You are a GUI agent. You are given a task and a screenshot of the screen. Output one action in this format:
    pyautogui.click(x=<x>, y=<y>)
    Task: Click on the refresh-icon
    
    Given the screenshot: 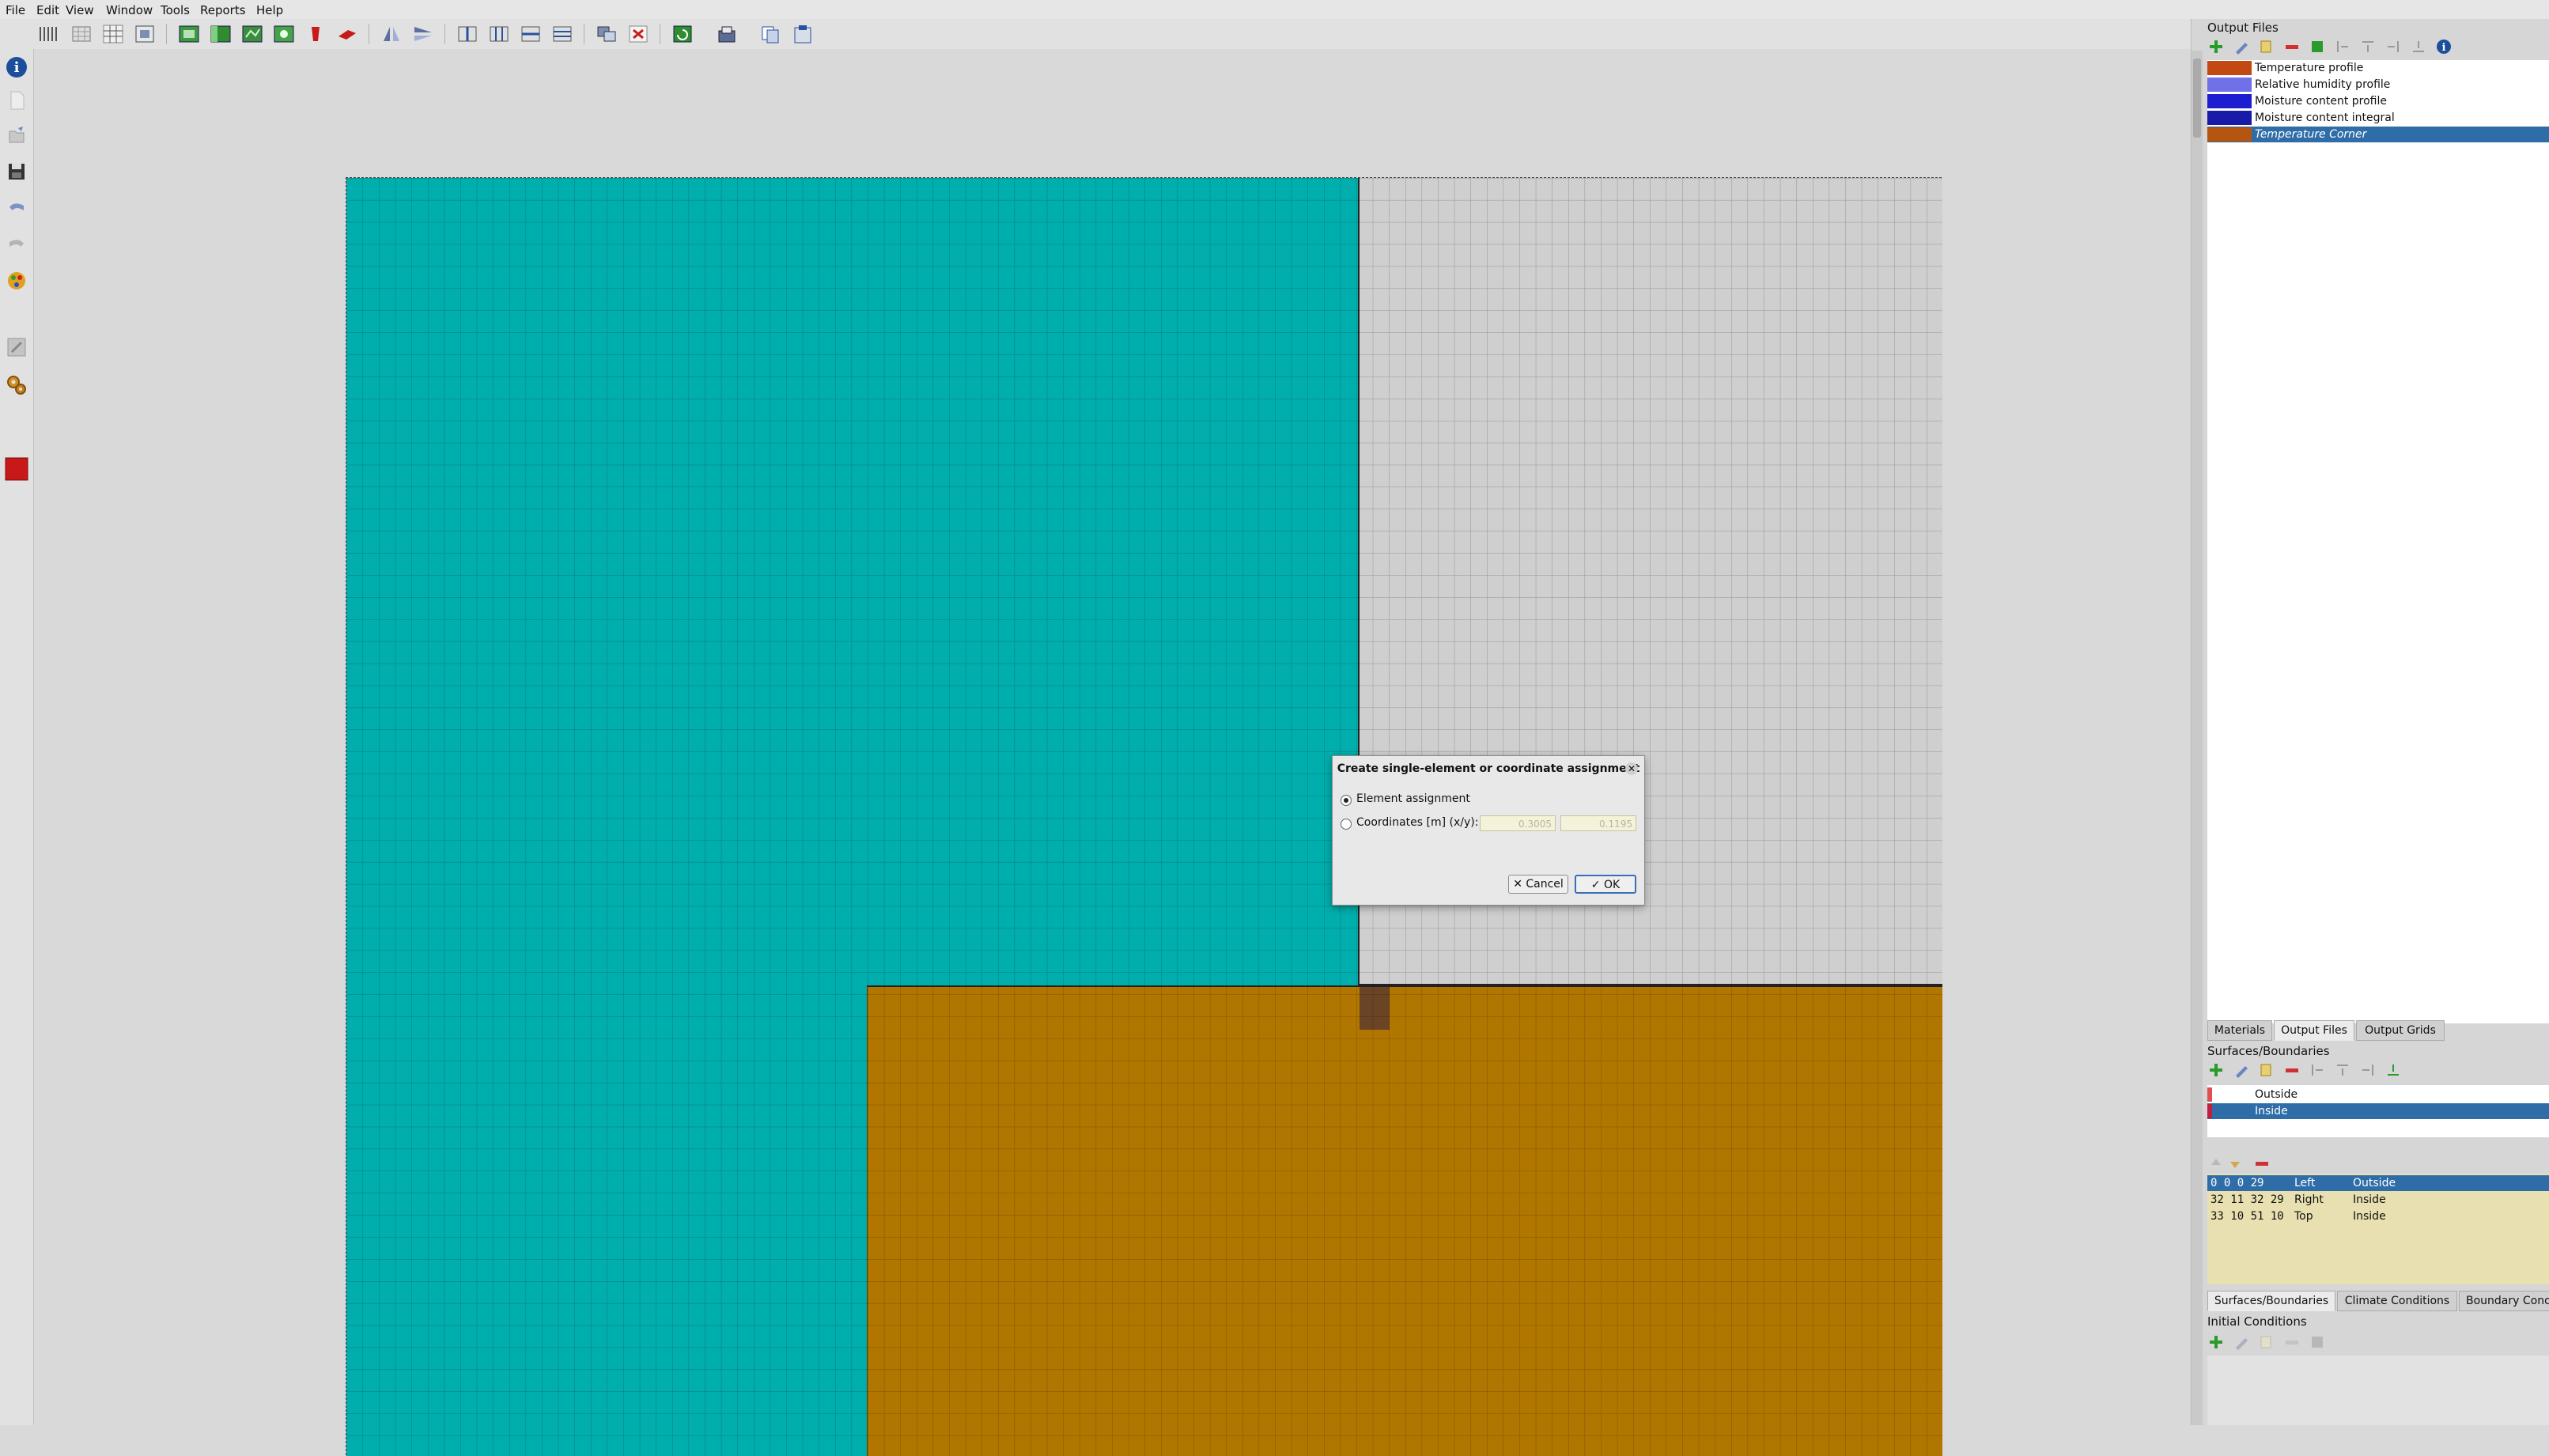 What is the action you would take?
    pyautogui.click(x=682, y=34)
    